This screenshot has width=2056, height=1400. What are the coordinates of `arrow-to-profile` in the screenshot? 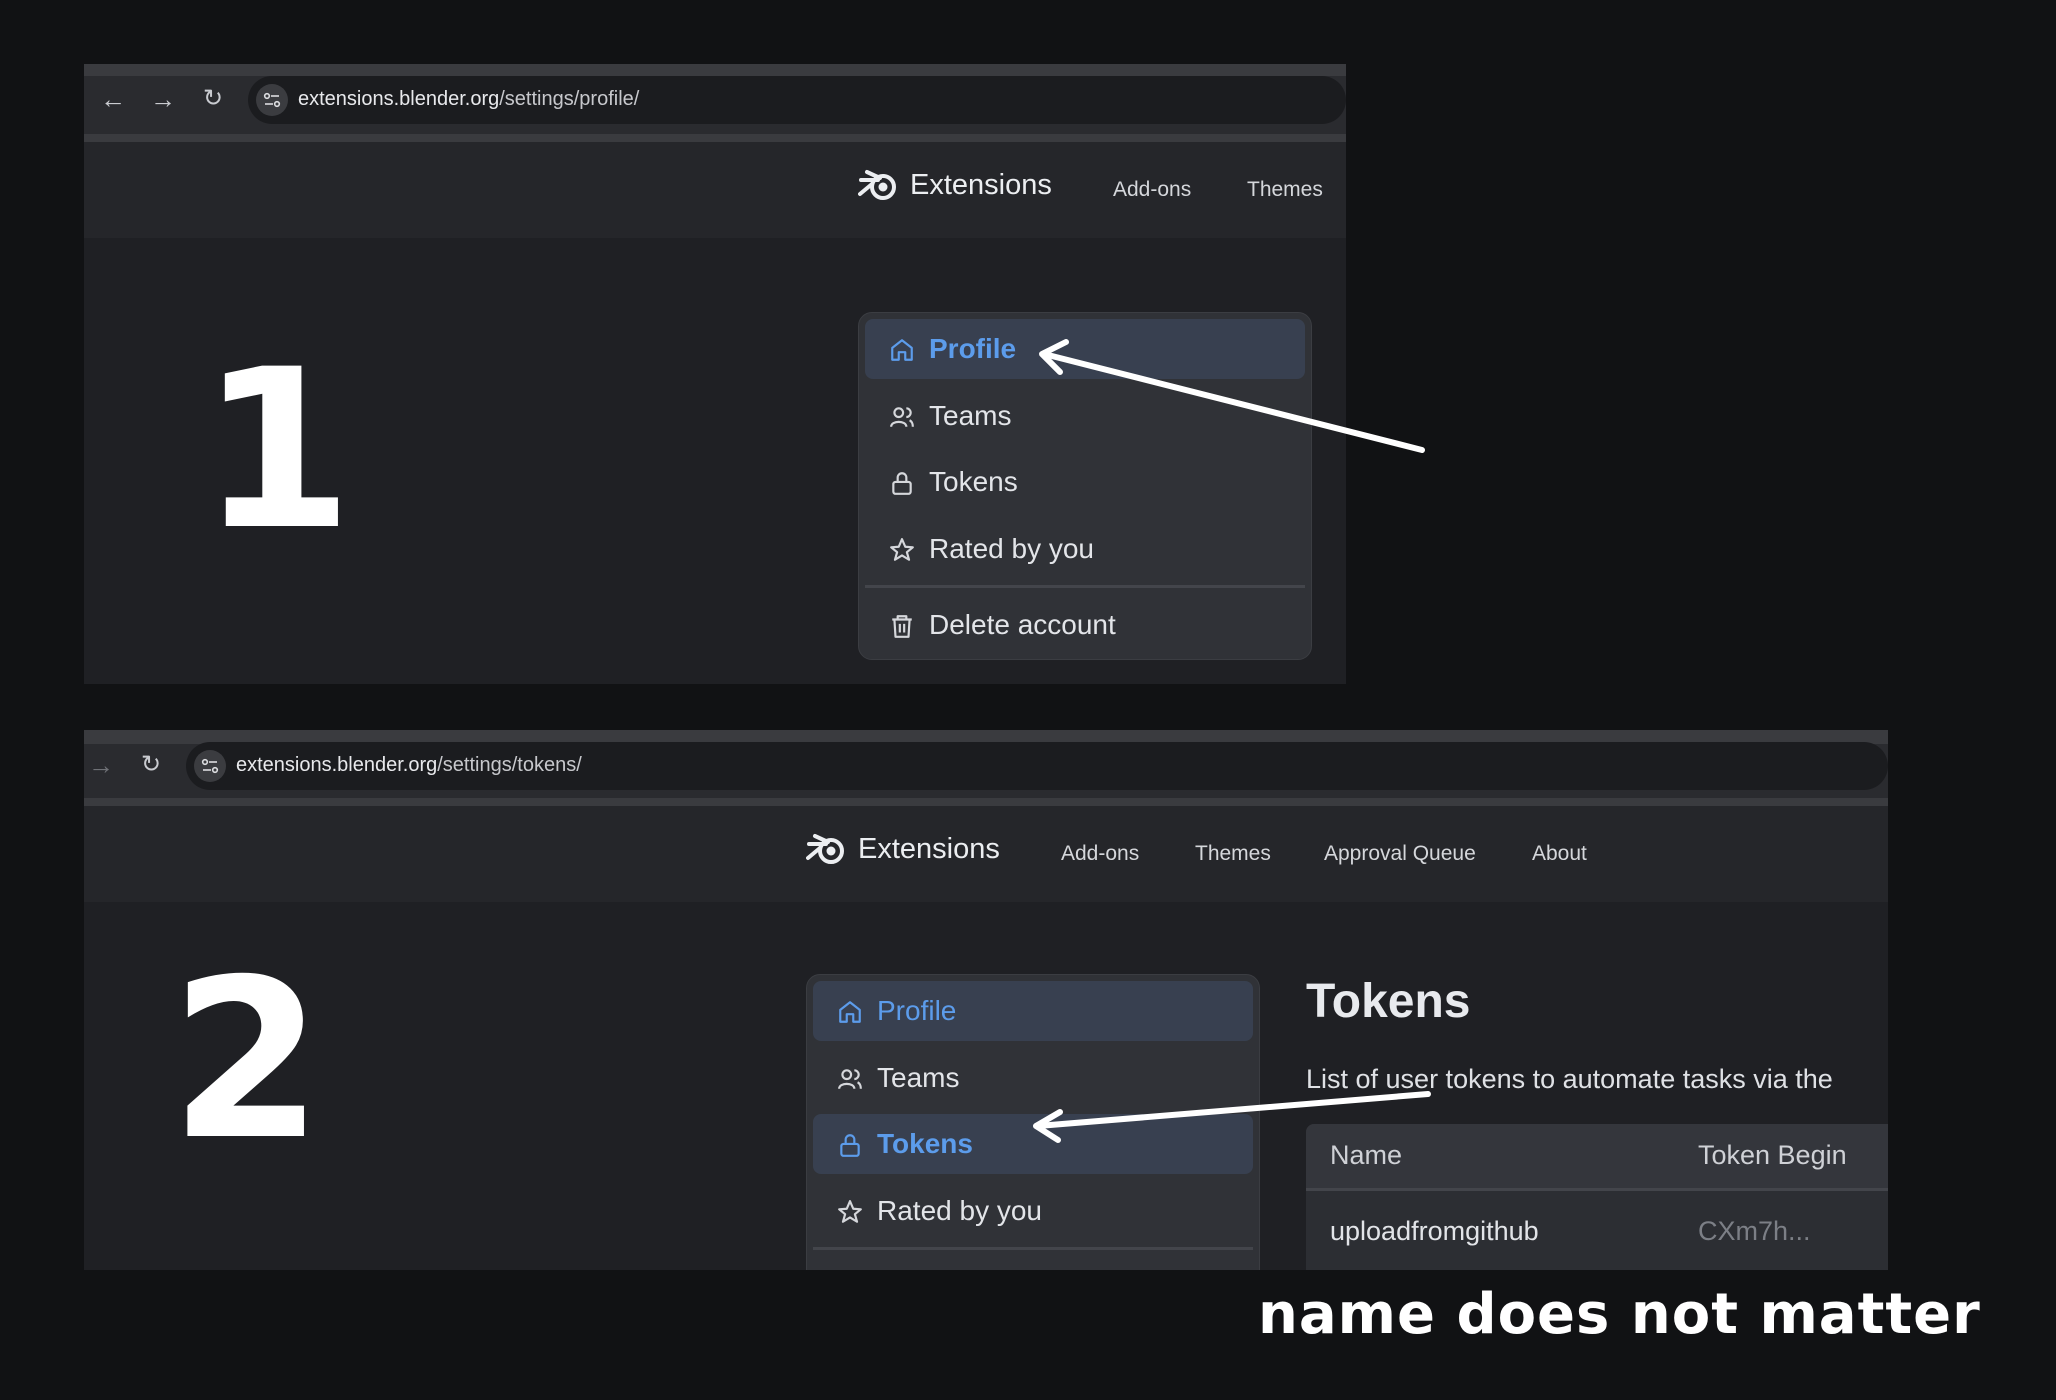 It's located at (1232, 396).